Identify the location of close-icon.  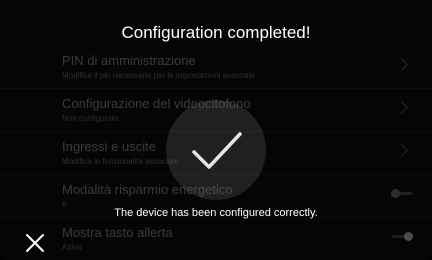
(35, 243).